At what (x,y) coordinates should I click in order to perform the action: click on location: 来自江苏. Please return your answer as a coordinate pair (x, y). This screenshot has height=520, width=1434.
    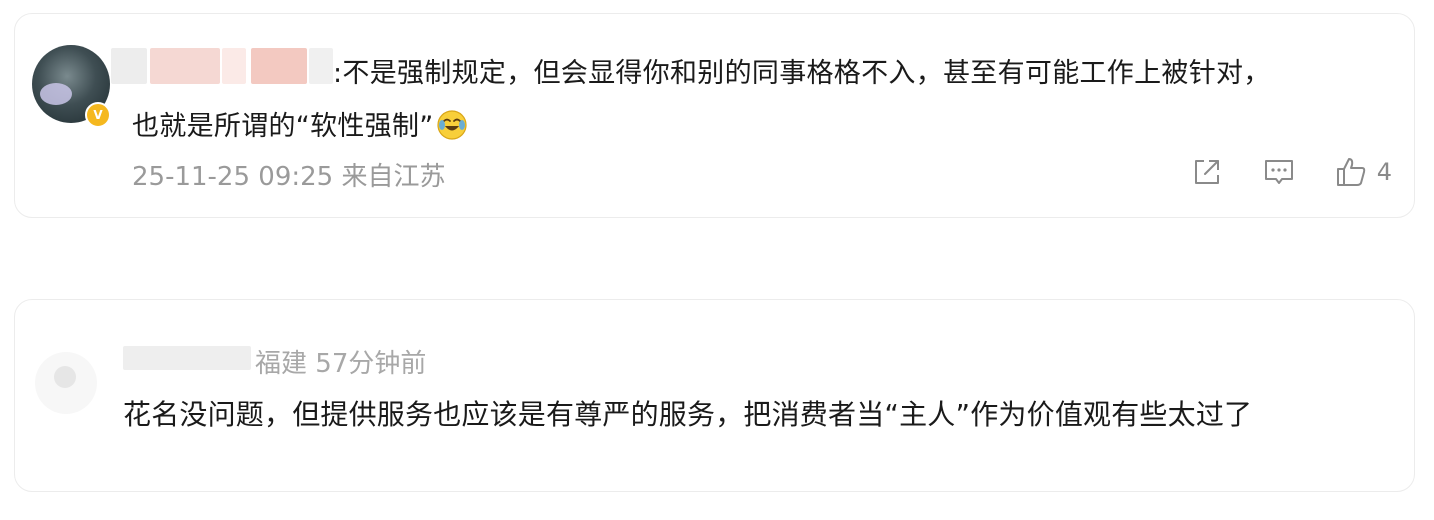
    Looking at the image, I should click on (393, 177).